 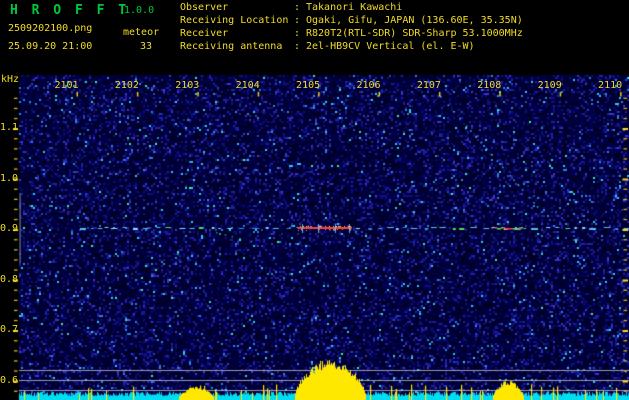 I want to click on station-field-value: 2el-HB9CV Vertical (el. E-W), so click(x=390, y=46).